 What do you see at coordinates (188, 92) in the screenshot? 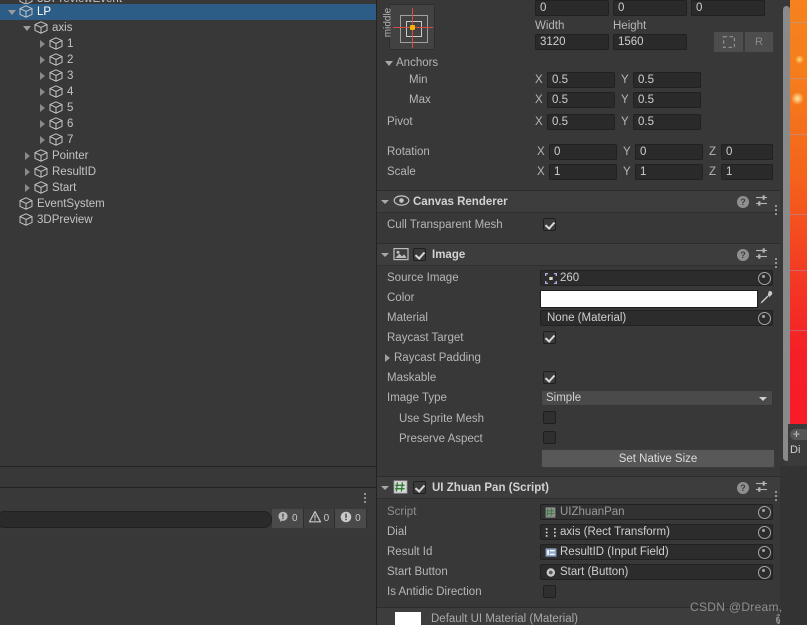
I see `hierarchy-item-4: 4` at bounding box center [188, 92].